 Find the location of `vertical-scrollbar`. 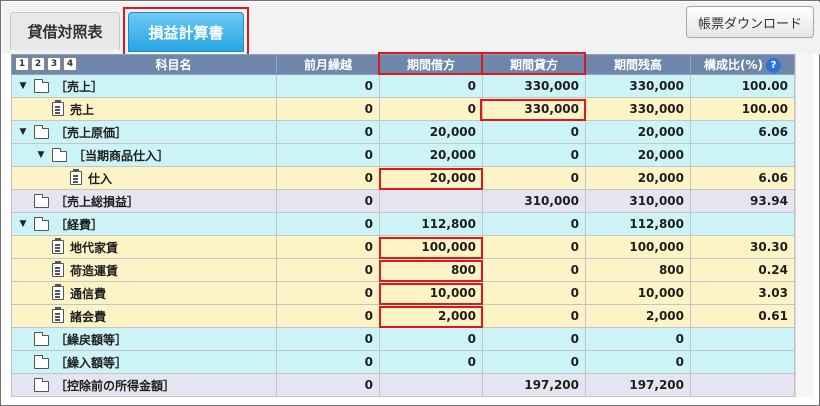

vertical-scrollbar is located at coordinates (804, 225).